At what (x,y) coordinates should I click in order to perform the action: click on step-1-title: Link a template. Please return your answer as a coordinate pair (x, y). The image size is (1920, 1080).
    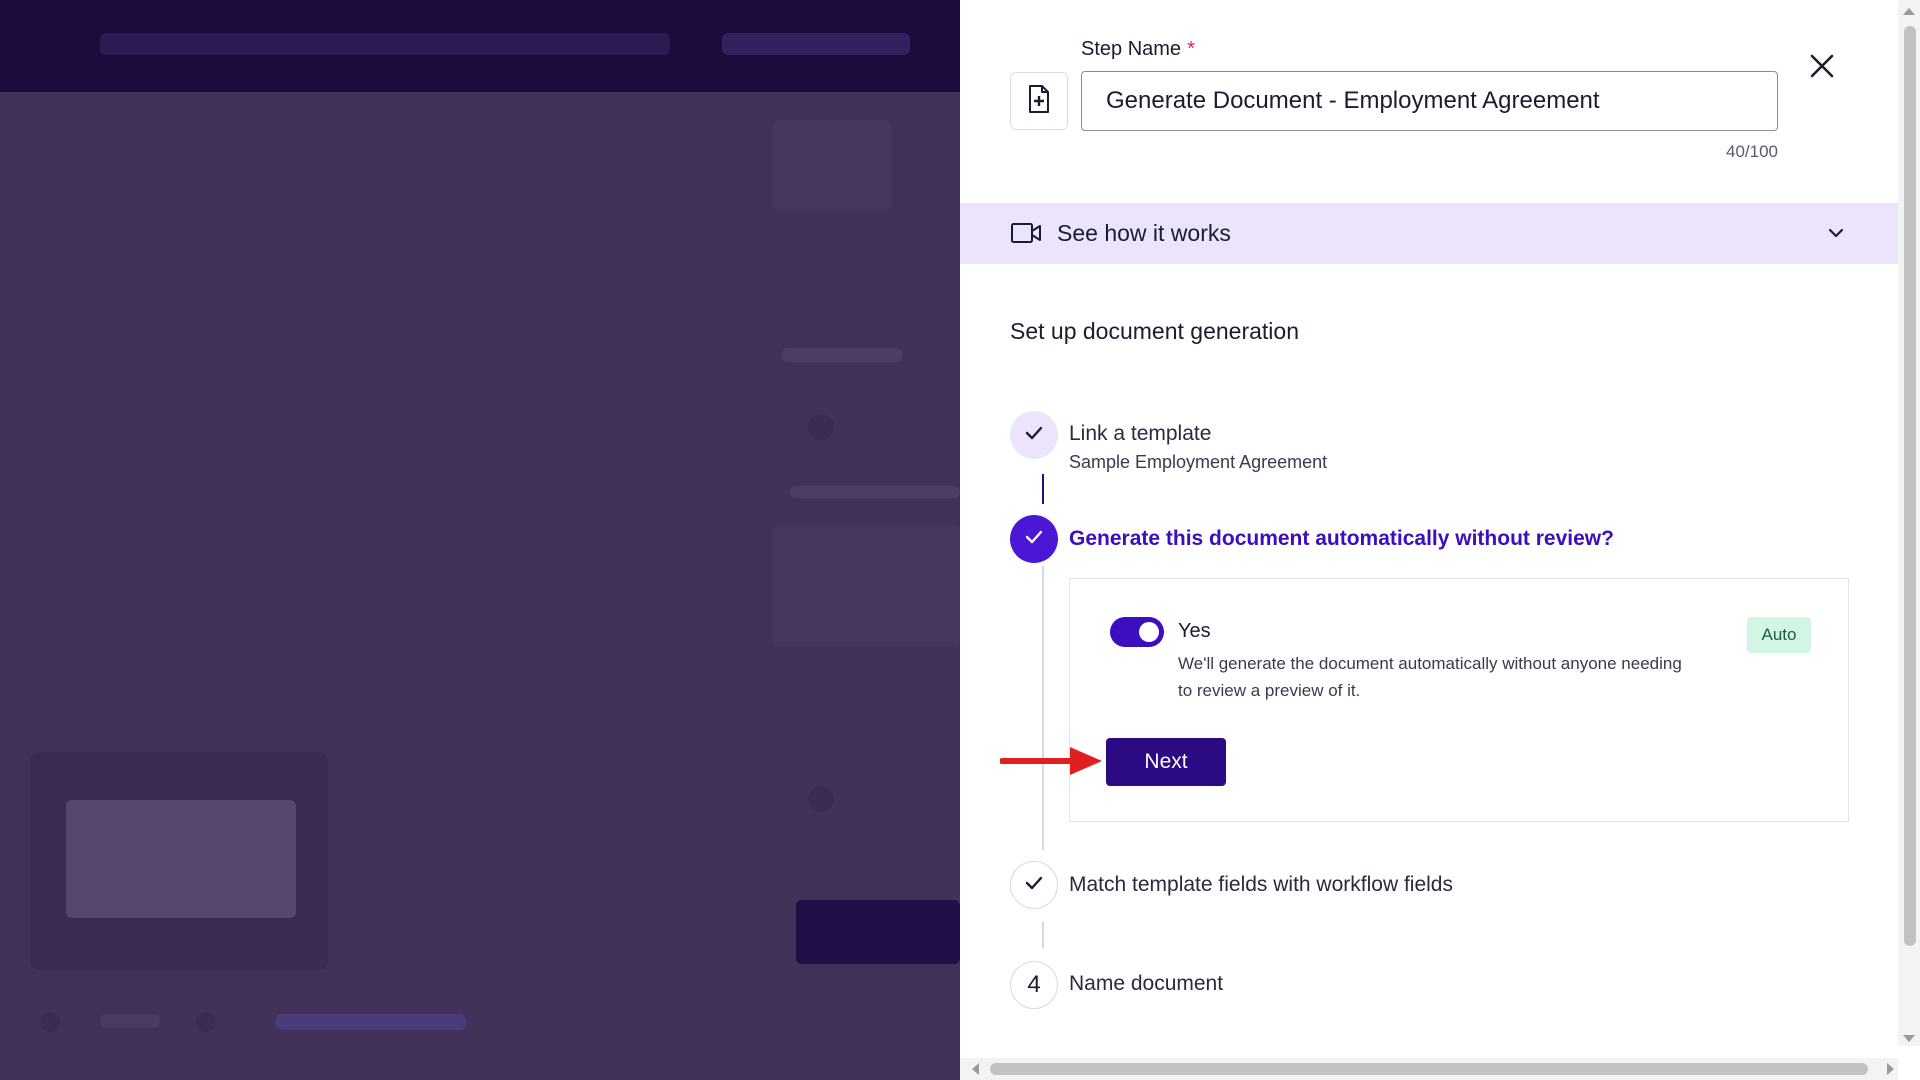
    Looking at the image, I should click on (1140, 434).